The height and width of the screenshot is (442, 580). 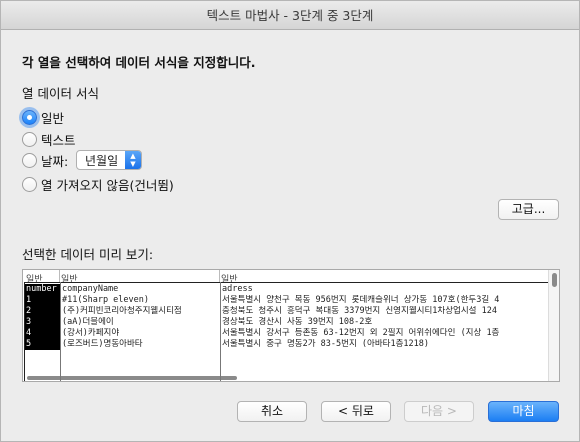 What do you see at coordinates (287, 289) in the screenshot?
I see `table-row: number companyName adress` at bounding box center [287, 289].